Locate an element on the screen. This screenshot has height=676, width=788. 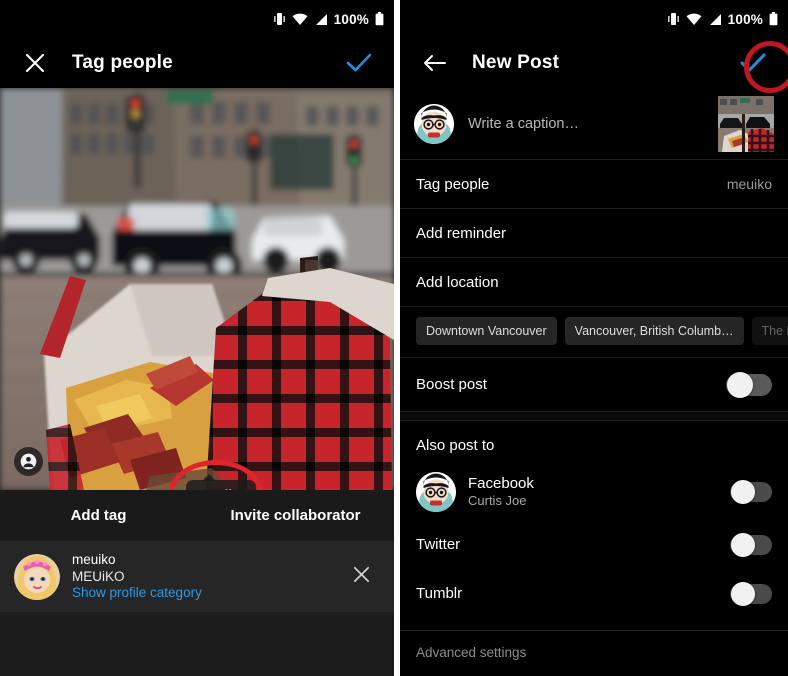
location-chip: The K is located at coordinates (769, 331).